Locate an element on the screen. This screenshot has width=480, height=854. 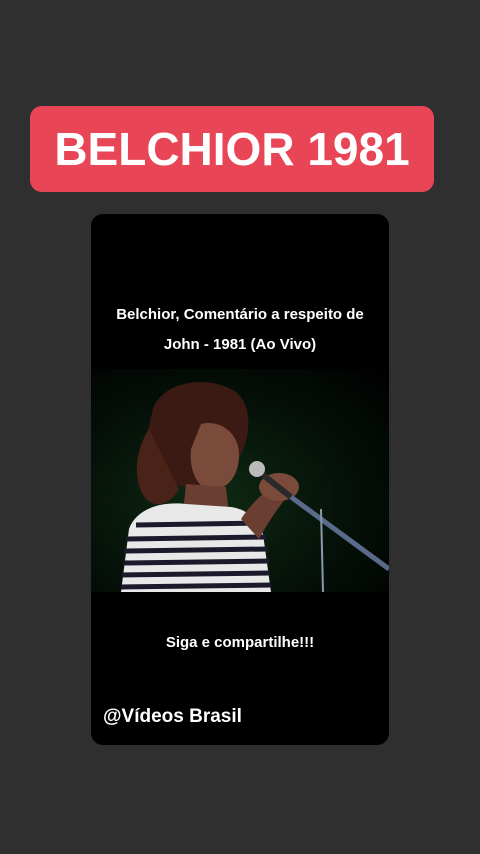
video-caption-line-2: John - 1981 (Ao Vivo) is located at coordinates (240, 344).